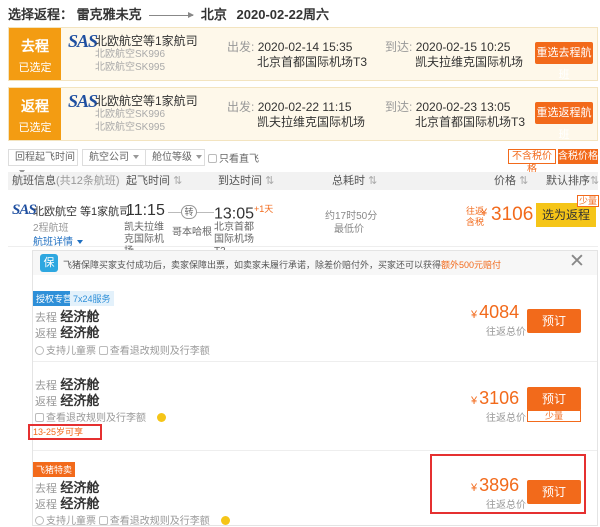 This screenshot has height=527, width=600. What do you see at coordinates (192, 232) in the screenshot?
I see `transfer-city: 哥本哈根` at bounding box center [192, 232].